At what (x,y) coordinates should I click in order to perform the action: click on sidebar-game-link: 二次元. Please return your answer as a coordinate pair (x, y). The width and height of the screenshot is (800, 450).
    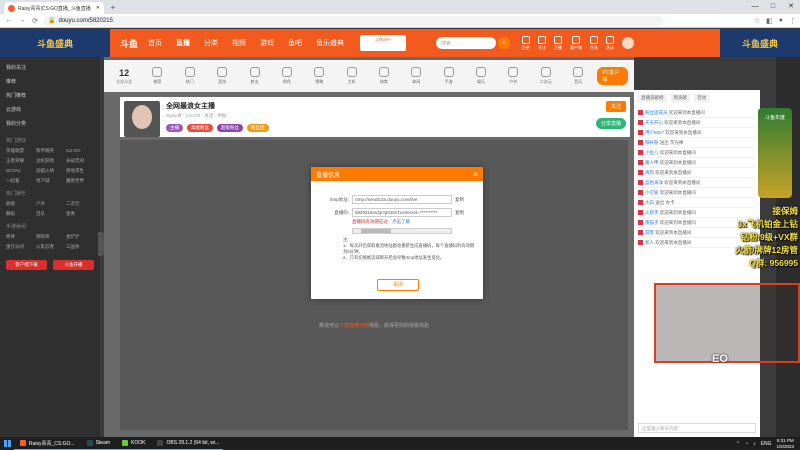
    Looking at the image, I should click on (80, 204).